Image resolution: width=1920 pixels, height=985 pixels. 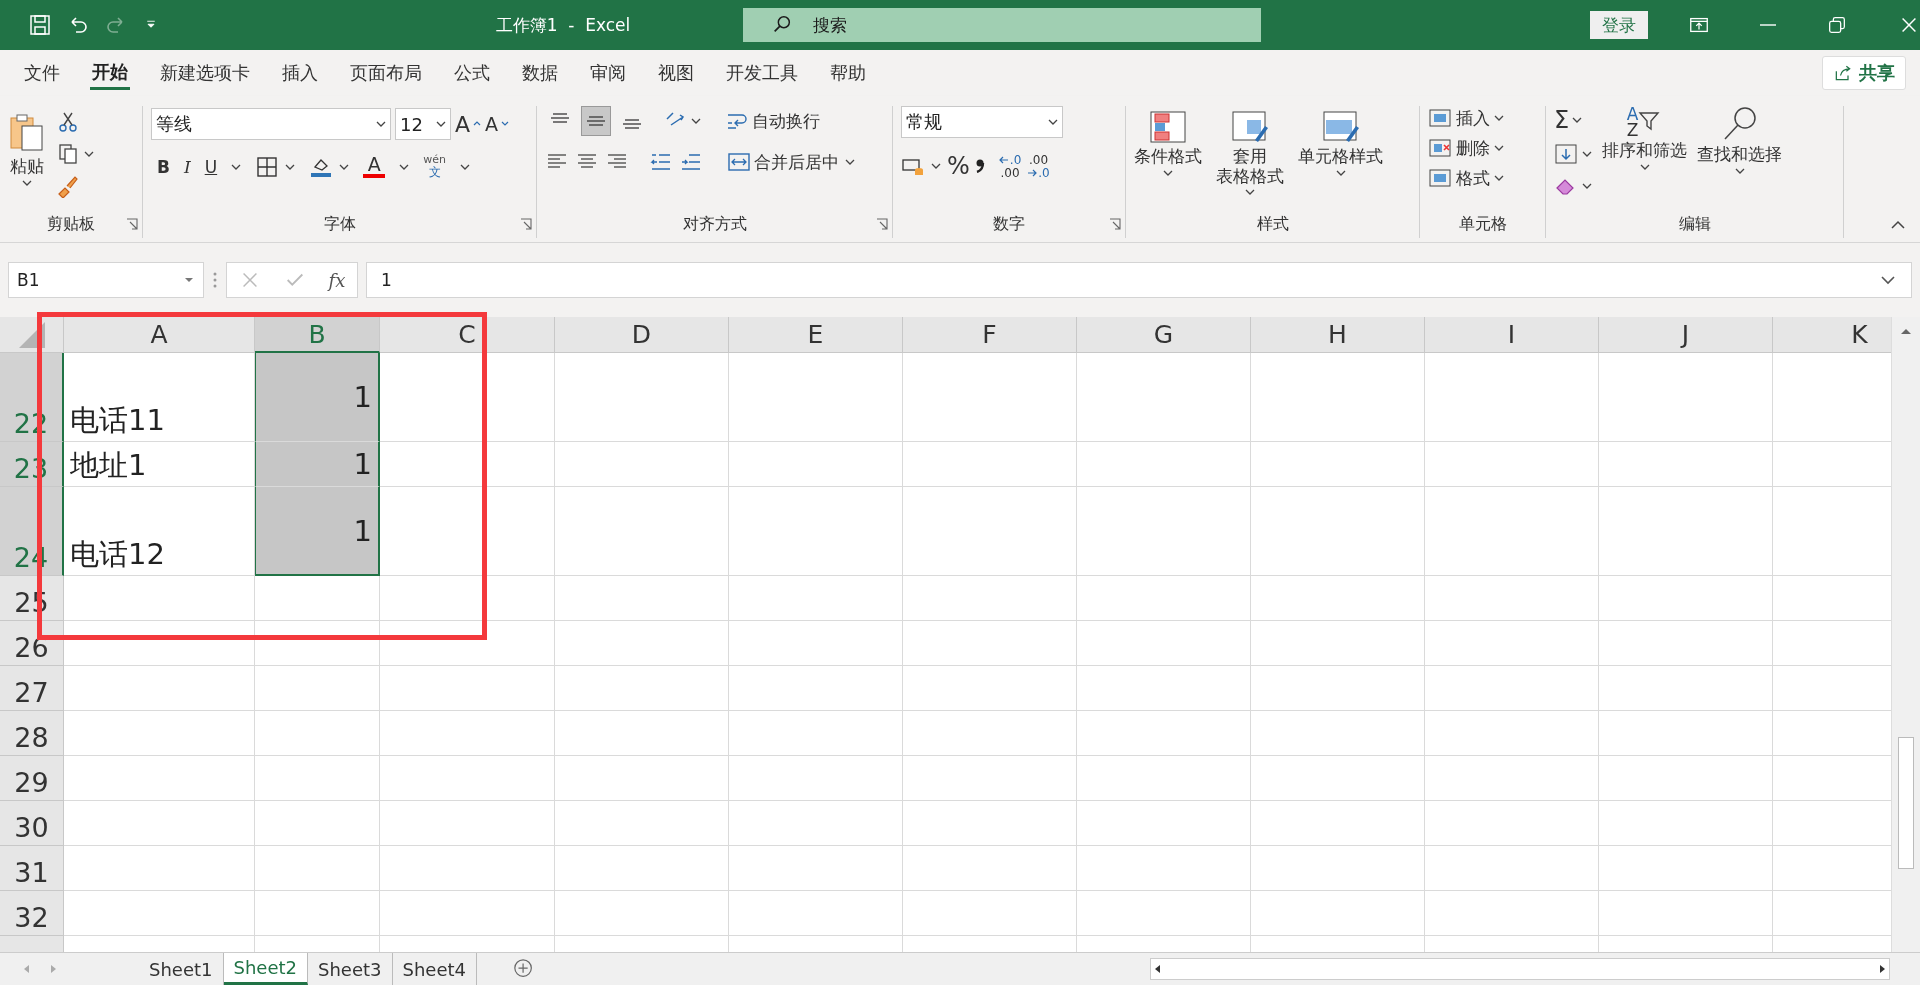 What do you see at coordinates (1168, 143) in the screenshot?
I see `styles-button: 条件格式` at bounding box center [1168, 143].